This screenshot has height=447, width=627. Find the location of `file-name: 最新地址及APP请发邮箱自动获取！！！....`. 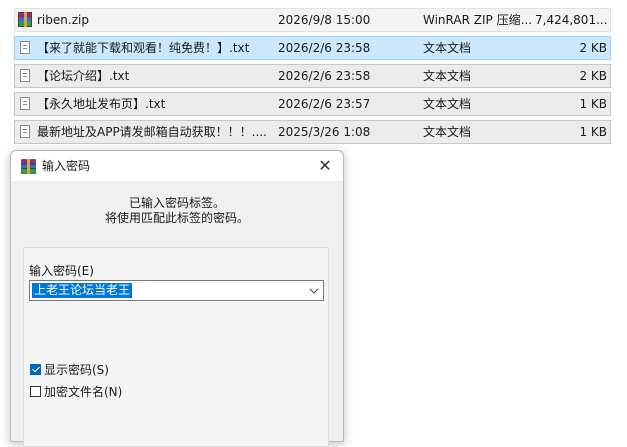

file-name: 最新地址及APP请发邮箱自动获取！！！.... is located at coordinates (152, 132).